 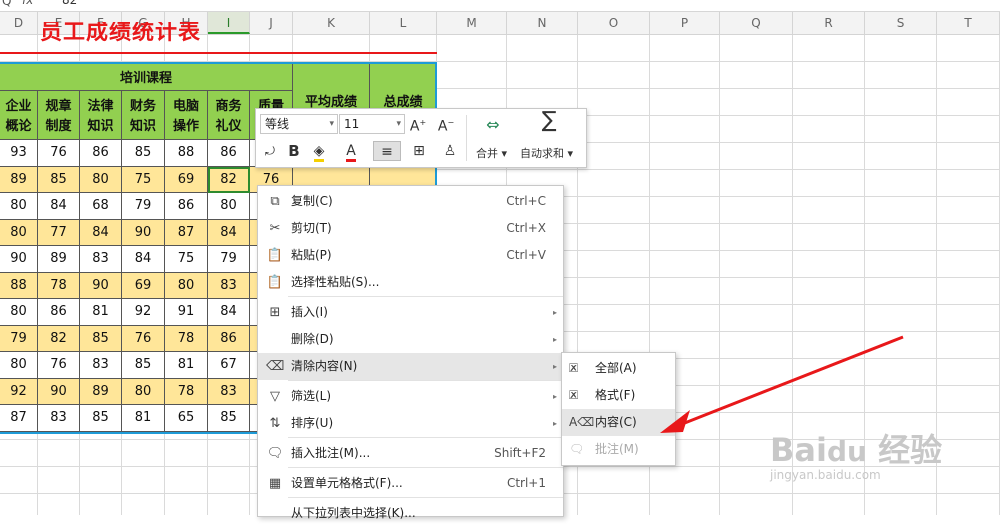 What do you see at coordinates (825, 475) in the screenshot?
I see `watermark-url: jingyan.baidu.com` at bounding box center [825, 475].